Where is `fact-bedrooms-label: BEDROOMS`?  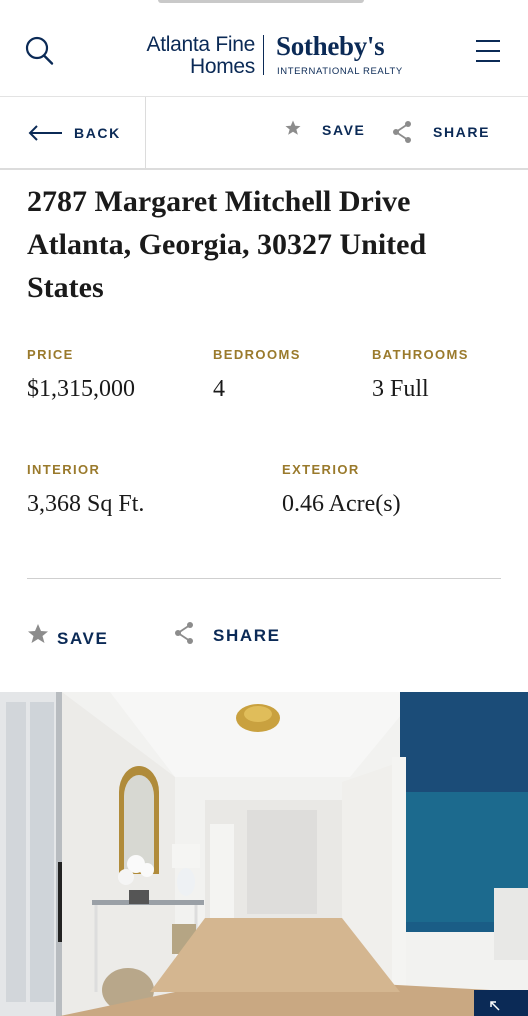
fact-bedrooms-label: BEDROOMS is located at coordinates (257, 354).